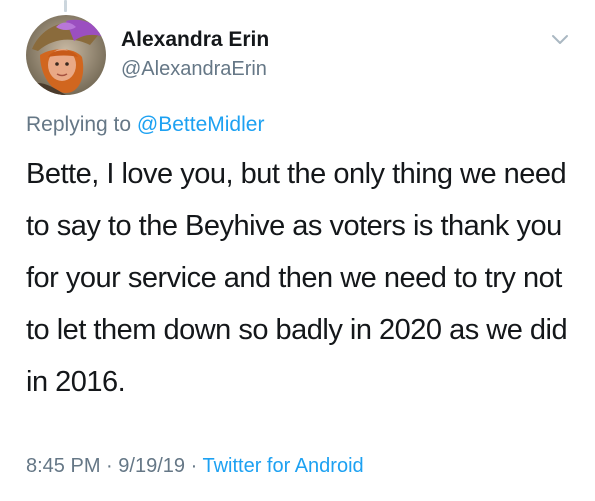  I want to click on tweet-source-link: Twitter for Android, so click(282, 466).